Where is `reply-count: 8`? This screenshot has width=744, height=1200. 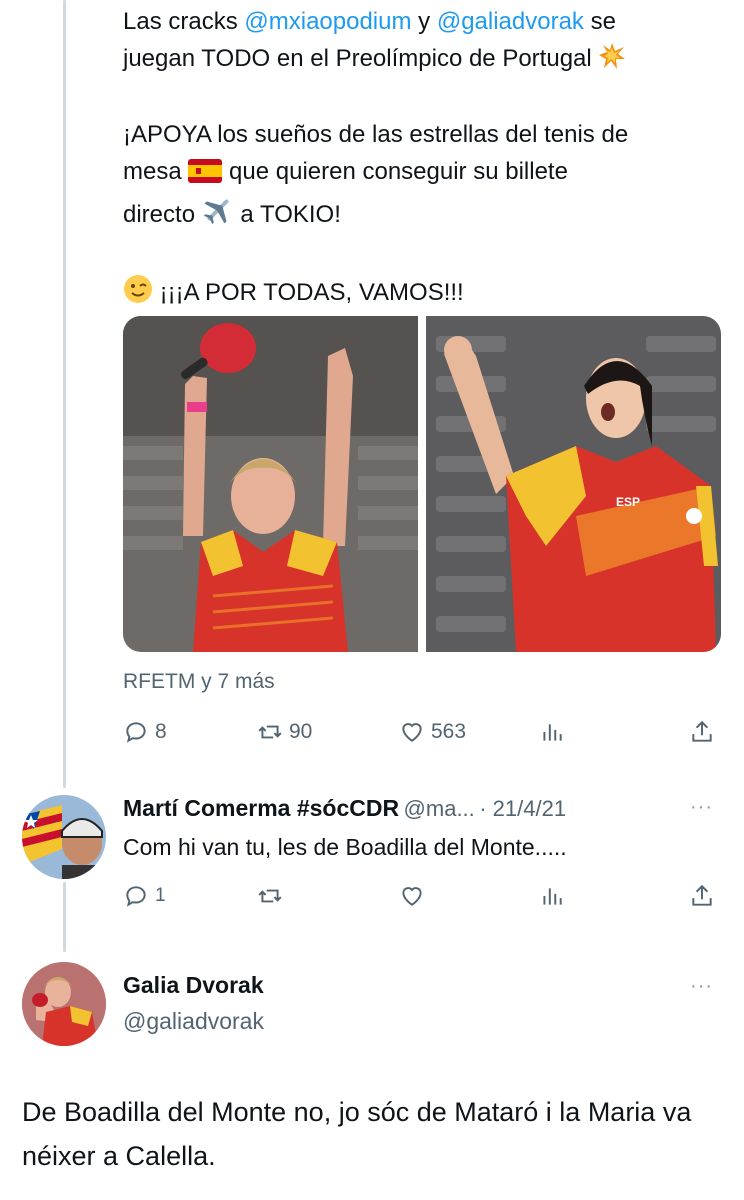 reply-count: 8 is located at coordinates (161, 731).